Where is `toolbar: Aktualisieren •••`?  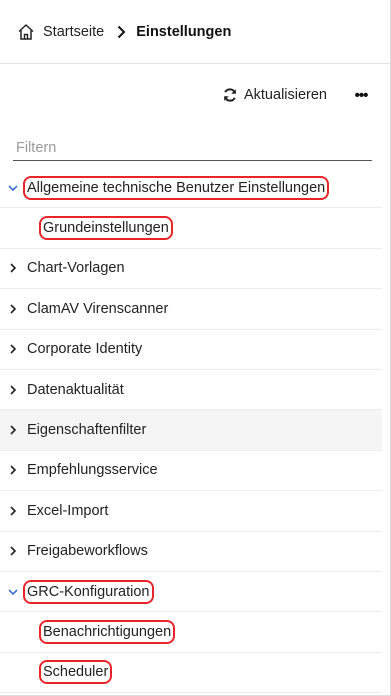
toolbar: Aktualisieren ••• is located at coordinates (195, 95).